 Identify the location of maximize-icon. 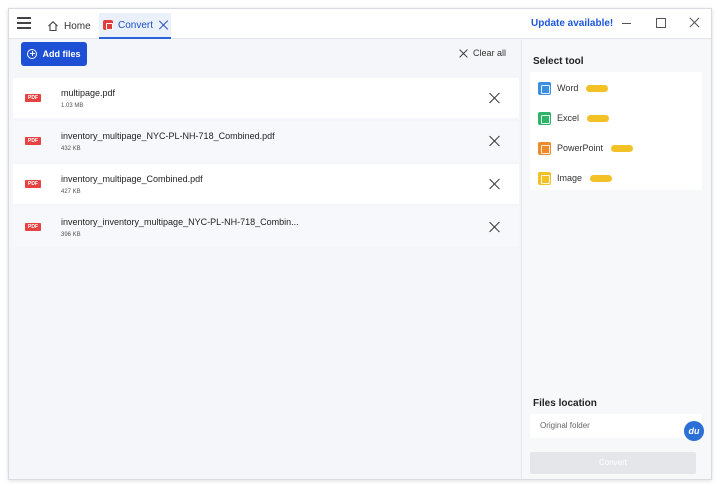
(661, 23).